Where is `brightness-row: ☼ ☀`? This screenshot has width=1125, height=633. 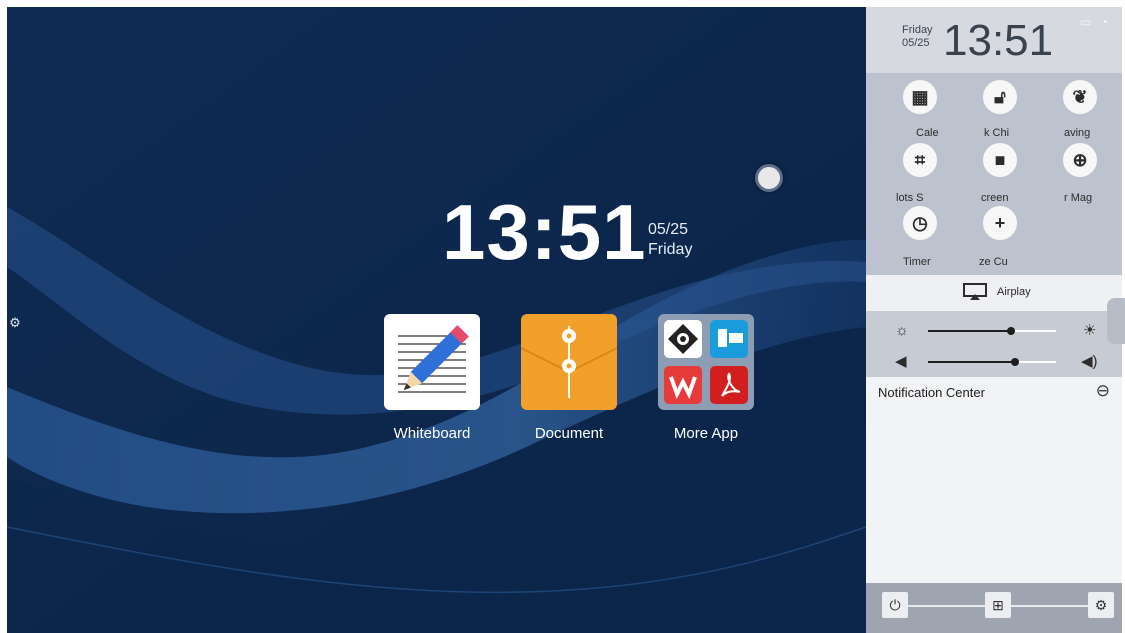
brightness-row: ☼ ☀ is located at coordinates (994, 331).